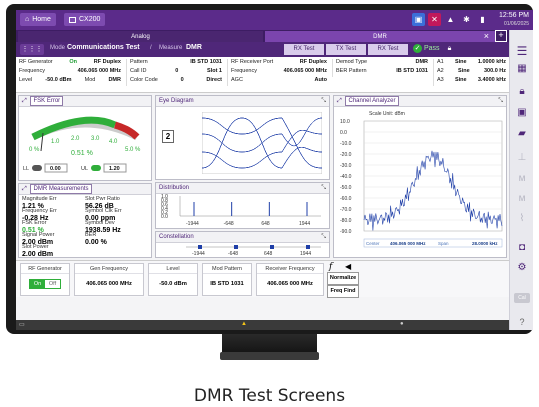 The height and width of the screenshot is (407, 539). What do you see at coordinates (336, 267) in the screenshot?
I see `function-icon: f` at bounding box center [336, 267].